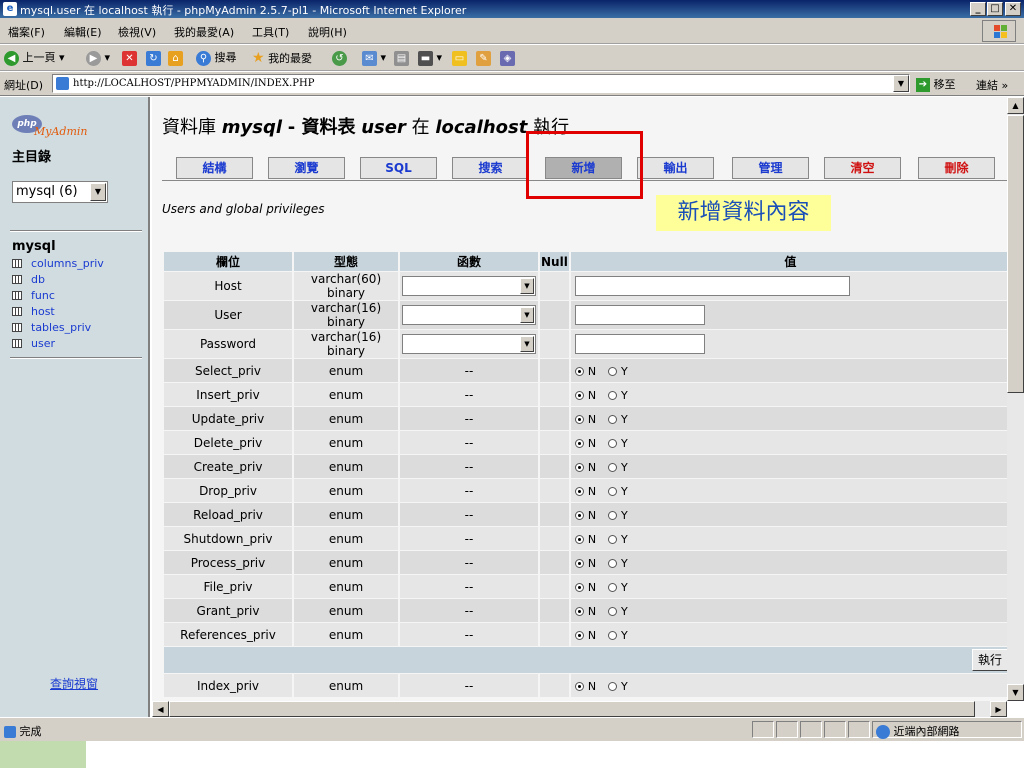 The height and width of the screenshot is (768, 1024). Describe the element at coordinates (34, 58) in the screenshot. I see `back-button: ◀ 上一頁 ▾` at that location.